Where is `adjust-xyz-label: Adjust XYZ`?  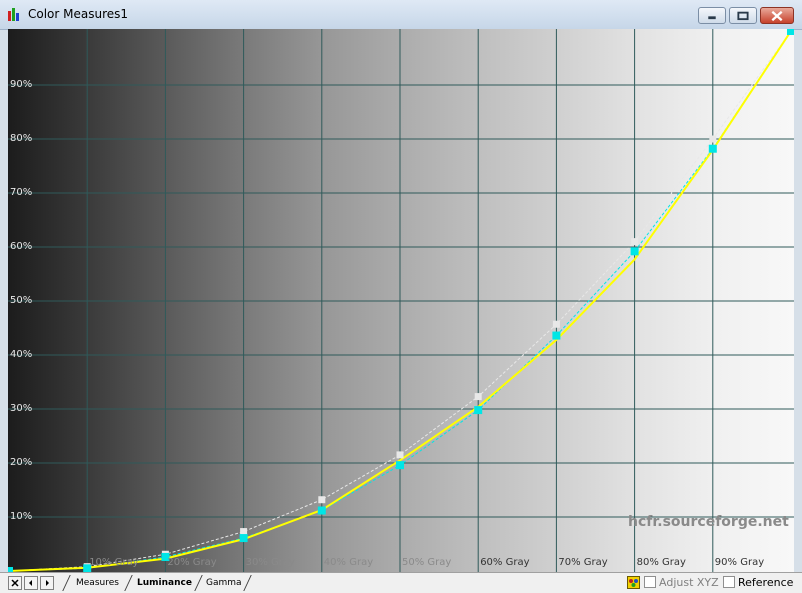
adjust-xyz-label: Adjust XYZ is located at coordinates (689, 582).